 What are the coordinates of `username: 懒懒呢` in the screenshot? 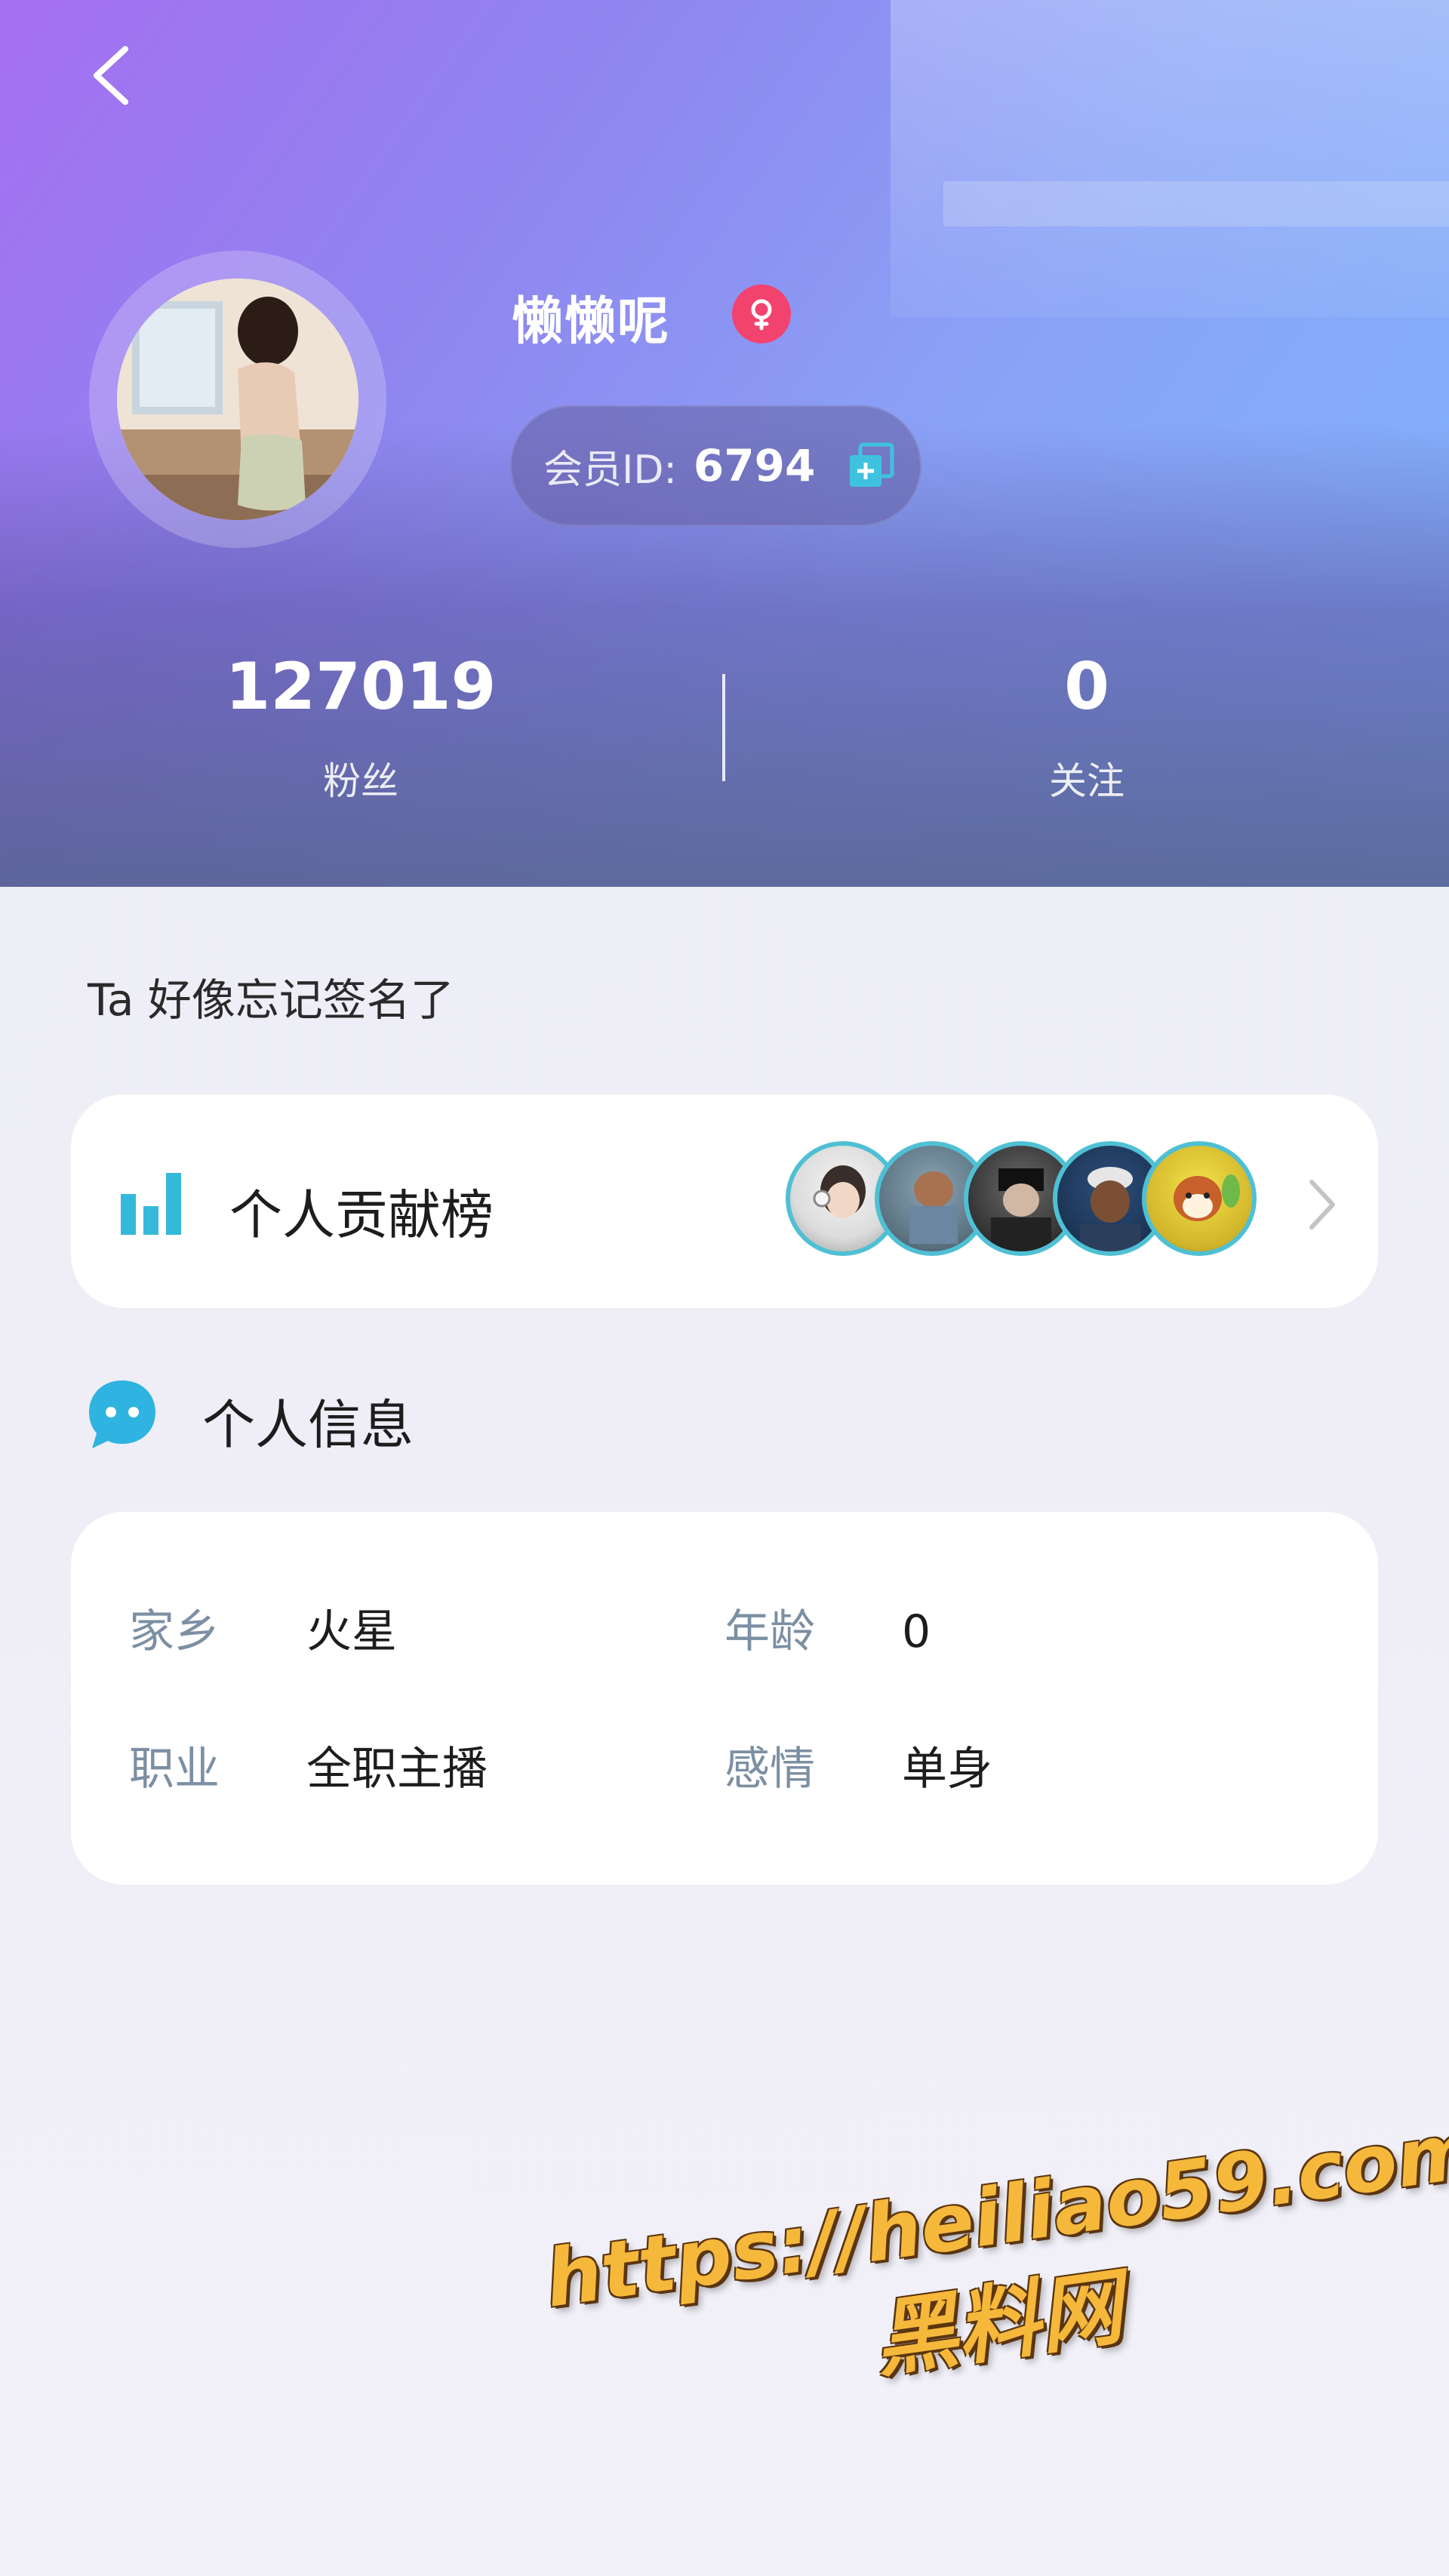 It's located at (591, 322).